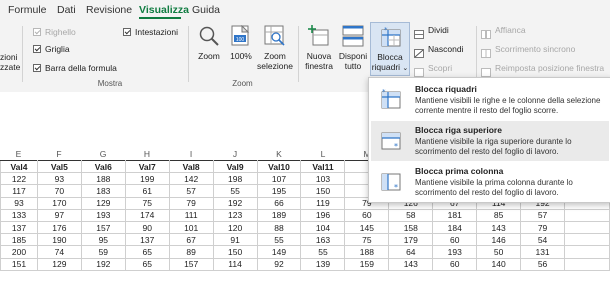 The image size is (610, 281). I want to click on table-cell: 151, so click(19, 264).